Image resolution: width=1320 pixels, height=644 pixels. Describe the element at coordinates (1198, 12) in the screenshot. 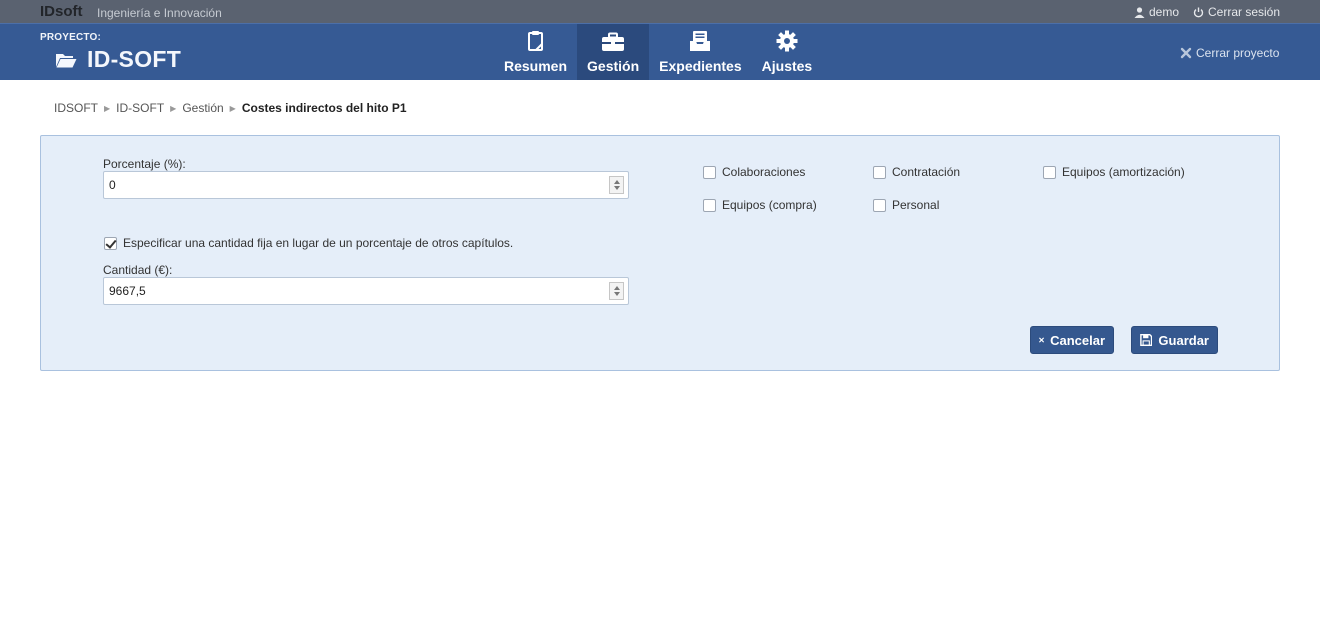

I see `power-icon` at that location.